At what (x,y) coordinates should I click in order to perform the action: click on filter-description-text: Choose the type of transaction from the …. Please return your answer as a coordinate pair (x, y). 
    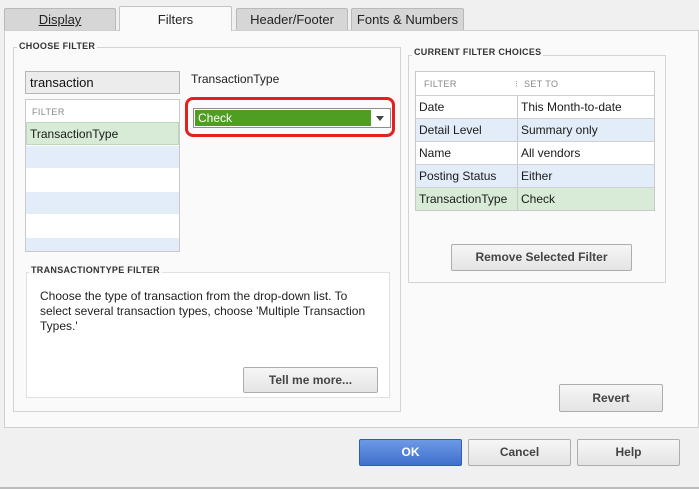
    Looking at the image, I should click on (203, 311).